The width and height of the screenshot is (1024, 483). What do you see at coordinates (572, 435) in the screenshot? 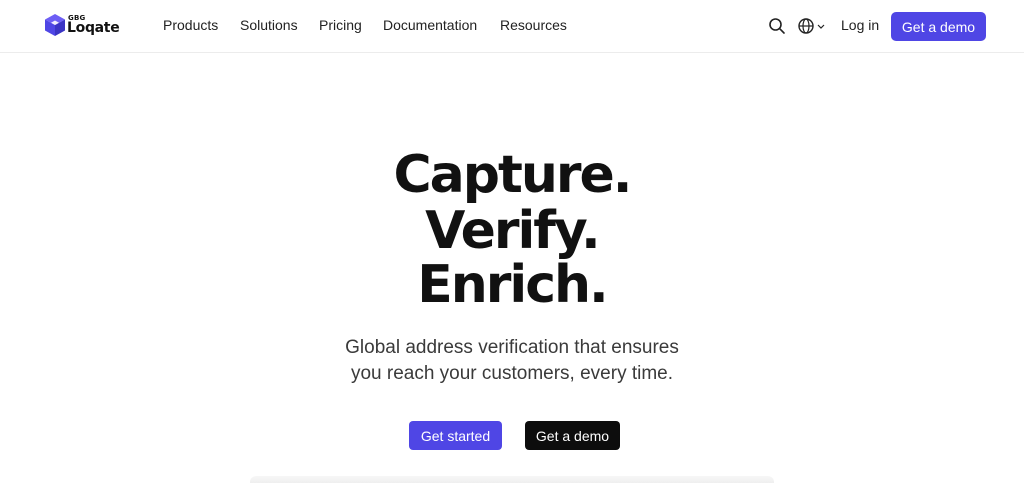
I see `get-a-demo-button-hero: Get a demo` at bounding box center [572, 435].